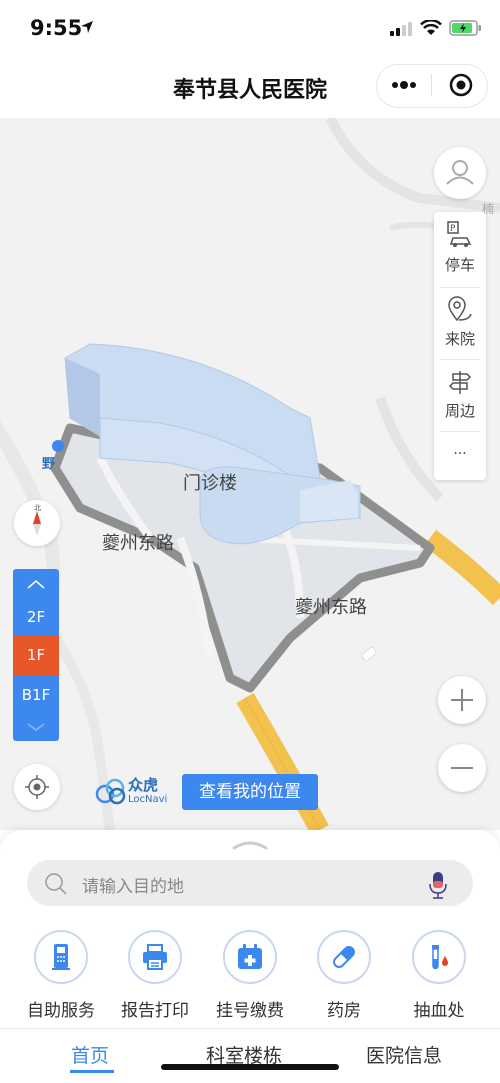 The image size is (500, 1083). What do you see at coordinates (56, 884) in the screenshot?
I see `search-icon` at bounding box center [56, 884].